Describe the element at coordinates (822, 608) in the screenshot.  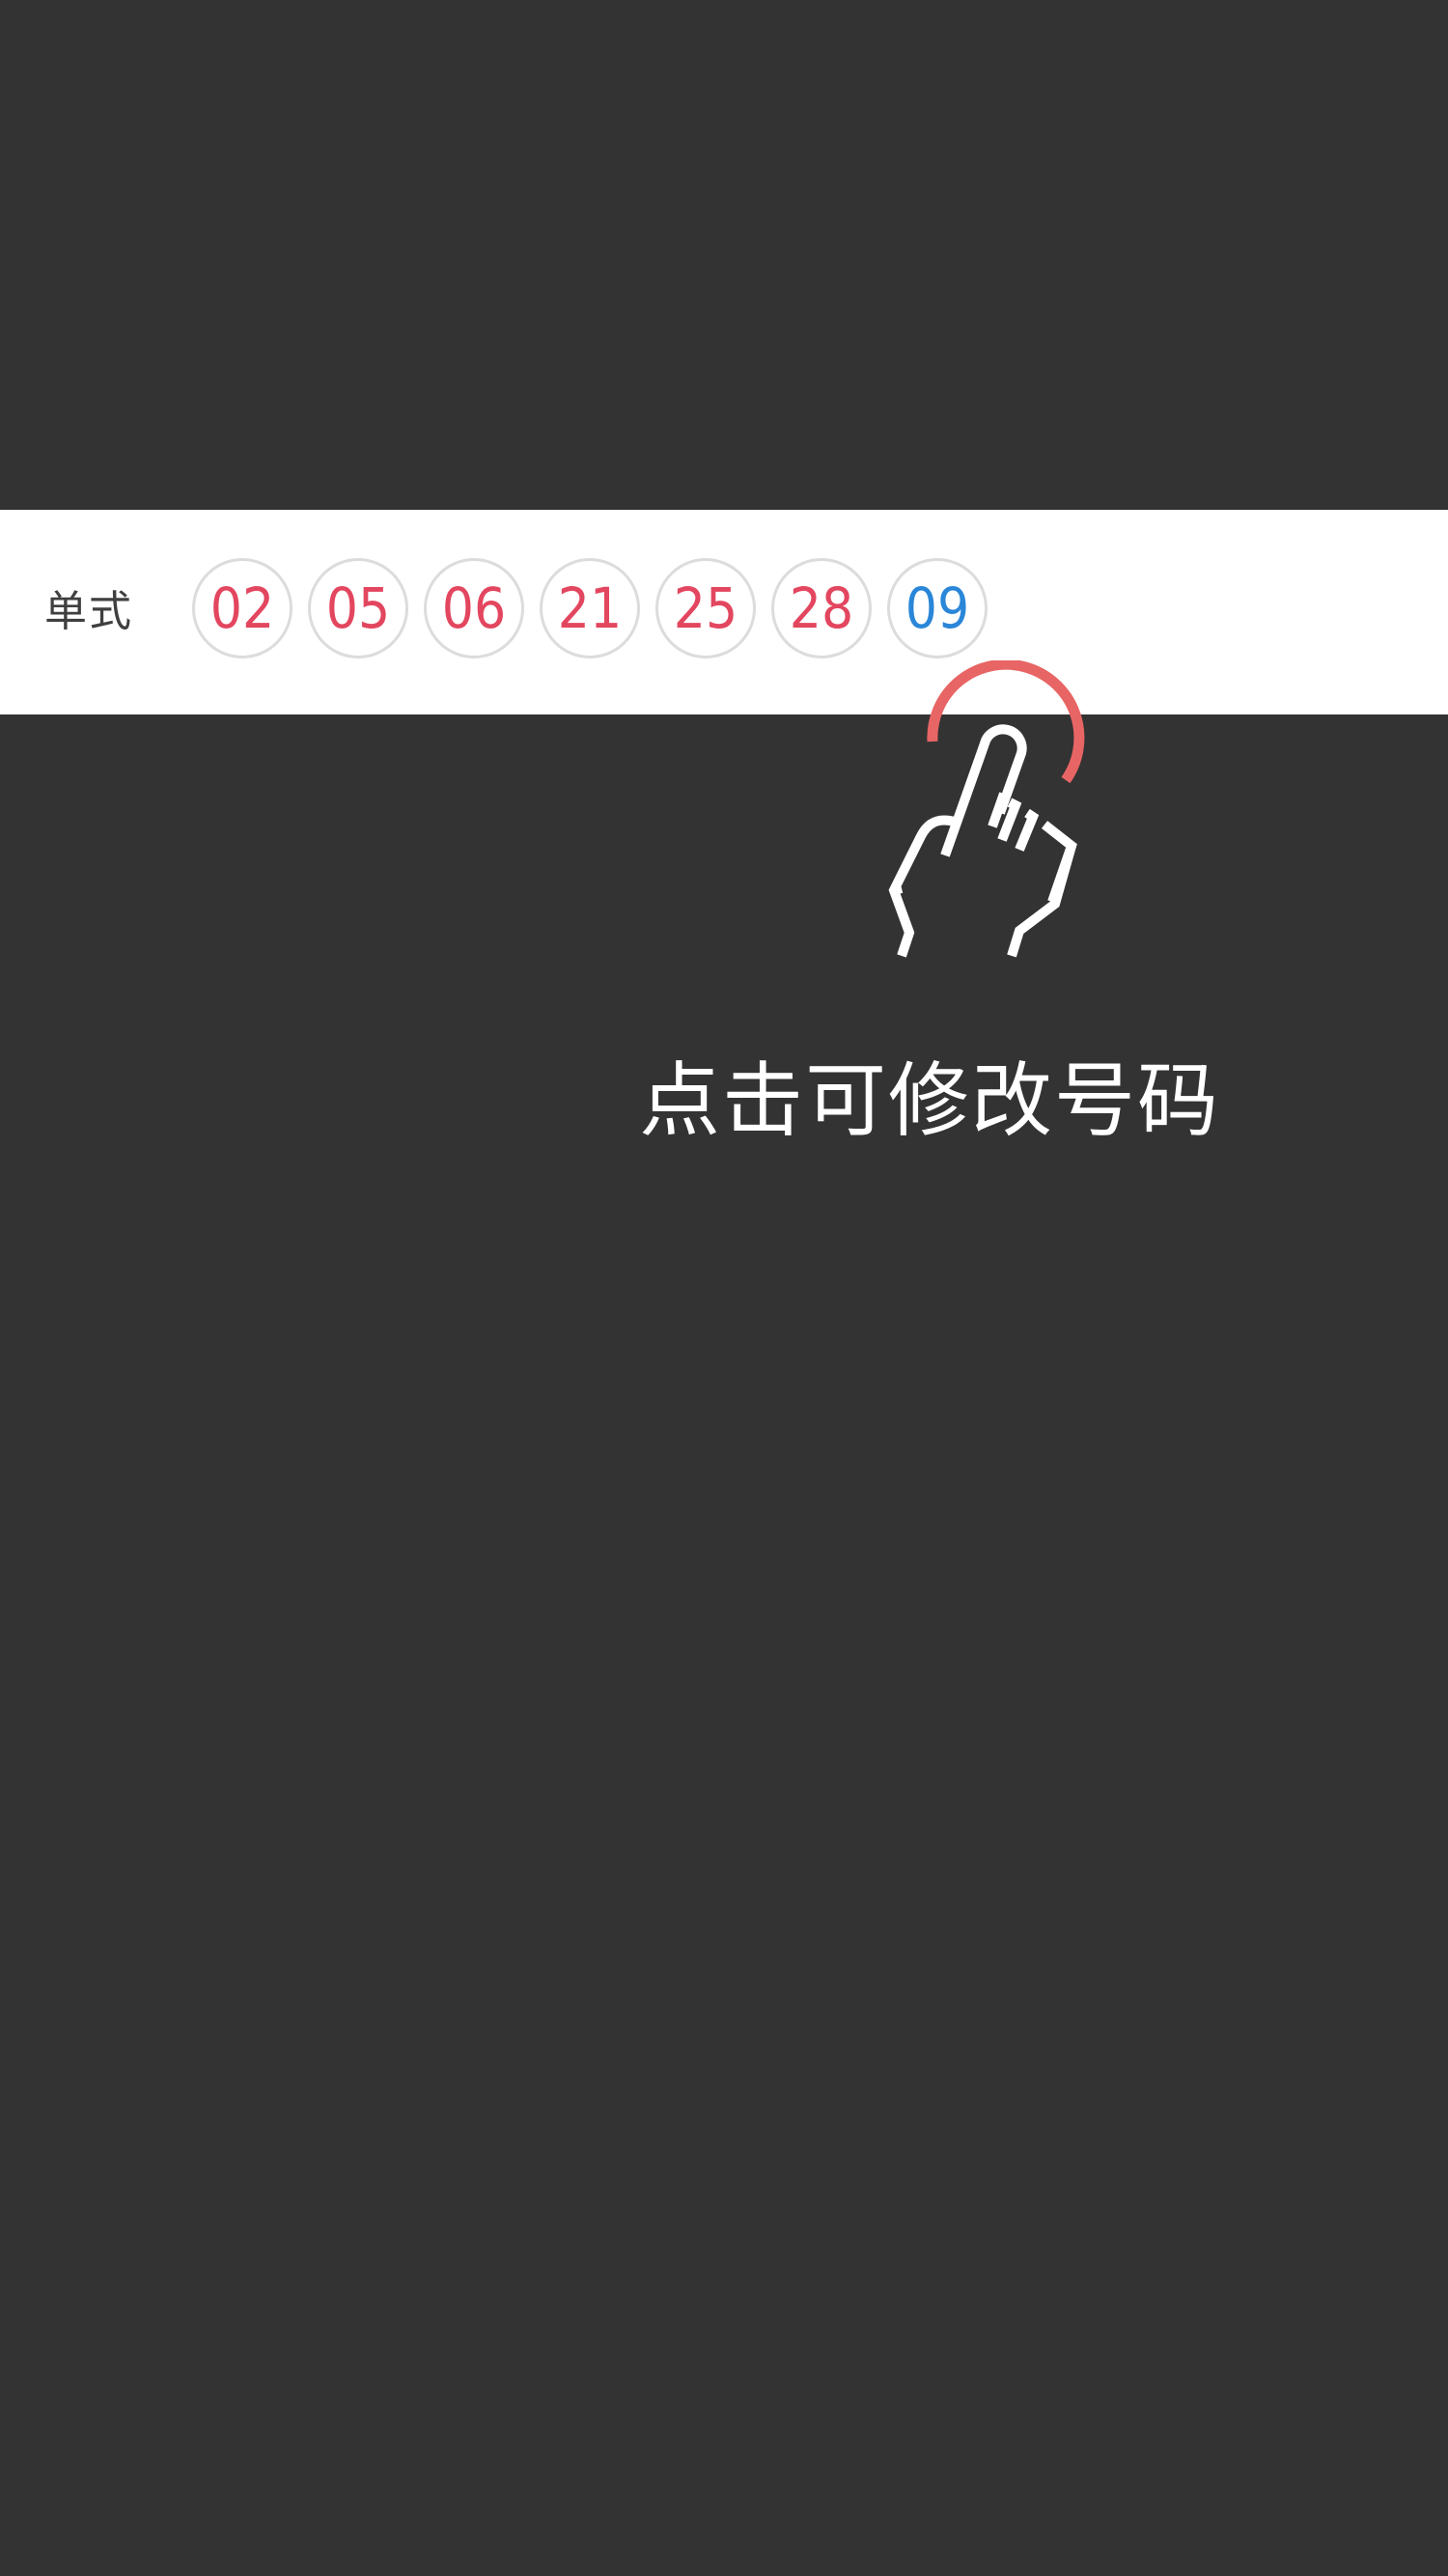
I see `red-ball: 28` at that location.